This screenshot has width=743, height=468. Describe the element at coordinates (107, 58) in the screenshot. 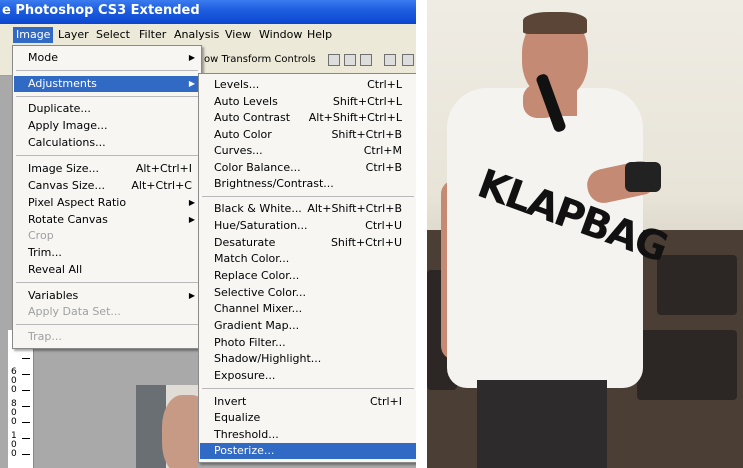

I see `menu-item-mode: Mode ▶` at that location.